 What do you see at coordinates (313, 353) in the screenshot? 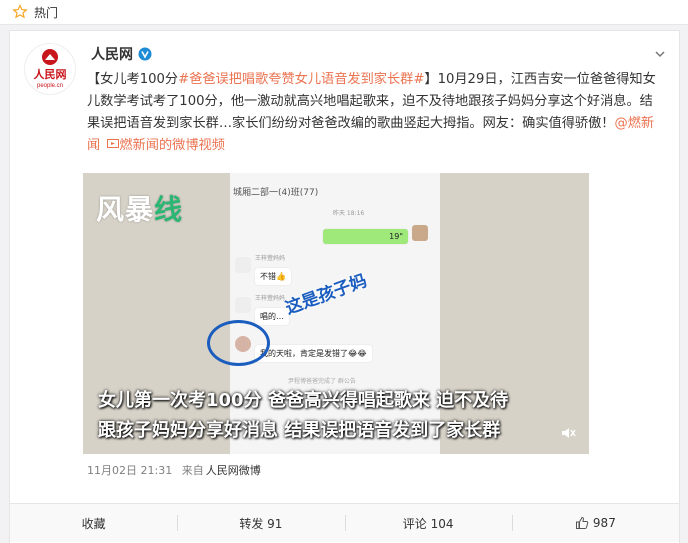
I see `chat-msg-3: 我的天啦，肯定是发错了😂😂` at bounding box center [313, 353].